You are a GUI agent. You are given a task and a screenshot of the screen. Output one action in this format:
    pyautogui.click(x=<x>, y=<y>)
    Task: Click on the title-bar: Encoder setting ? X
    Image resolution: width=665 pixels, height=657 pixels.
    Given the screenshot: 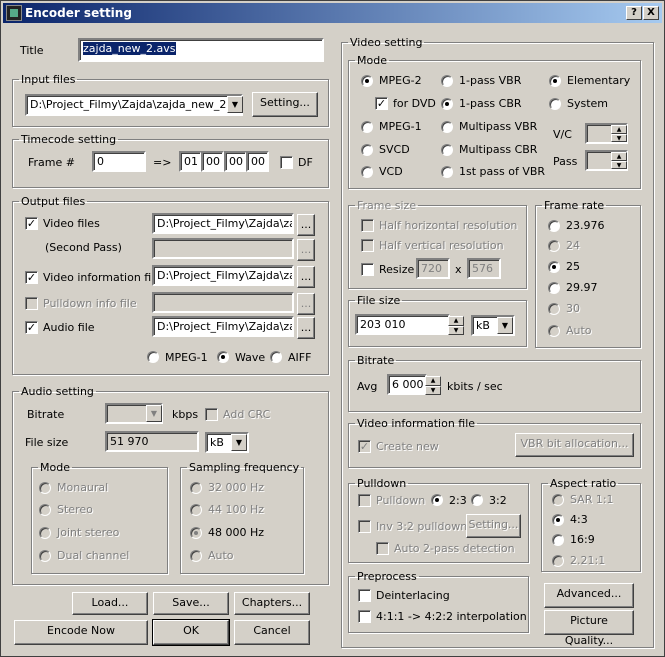 What is the action you would take?
    pyautogui.click(x=332, y=13)
    